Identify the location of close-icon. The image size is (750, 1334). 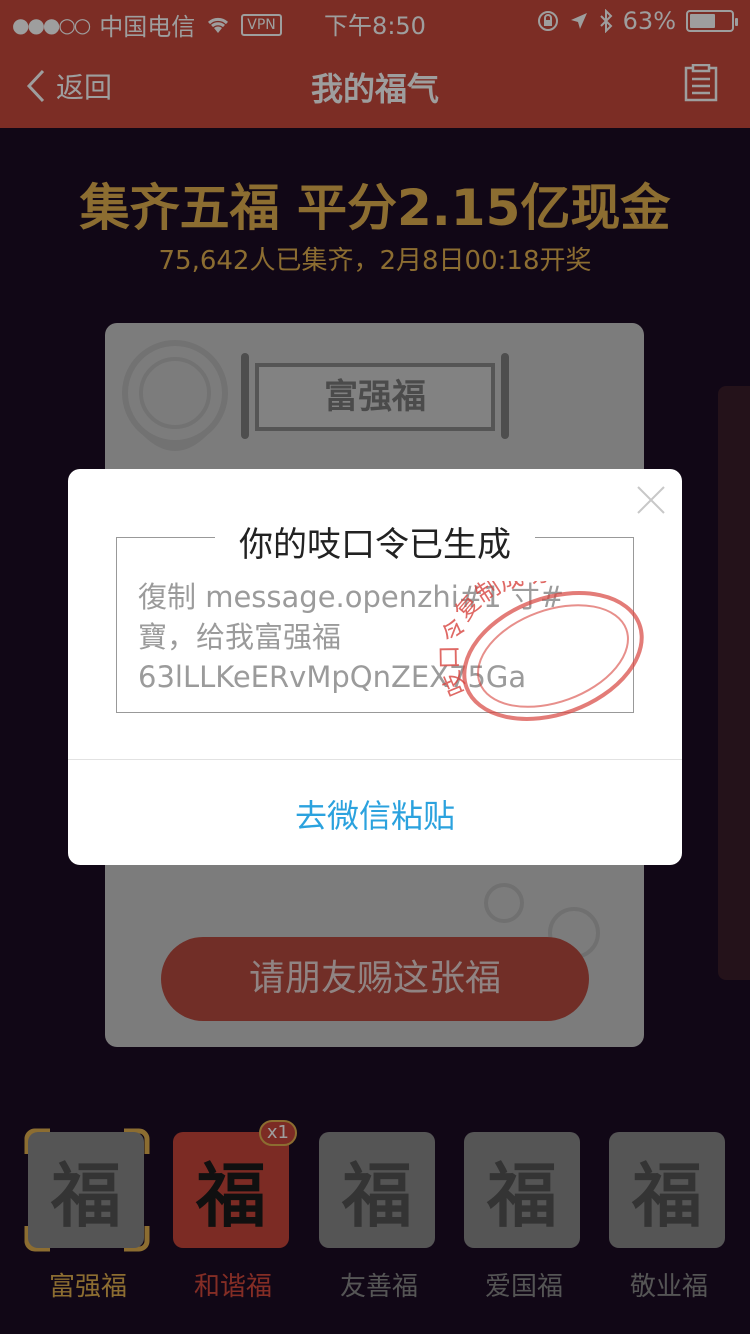
(651, 500).